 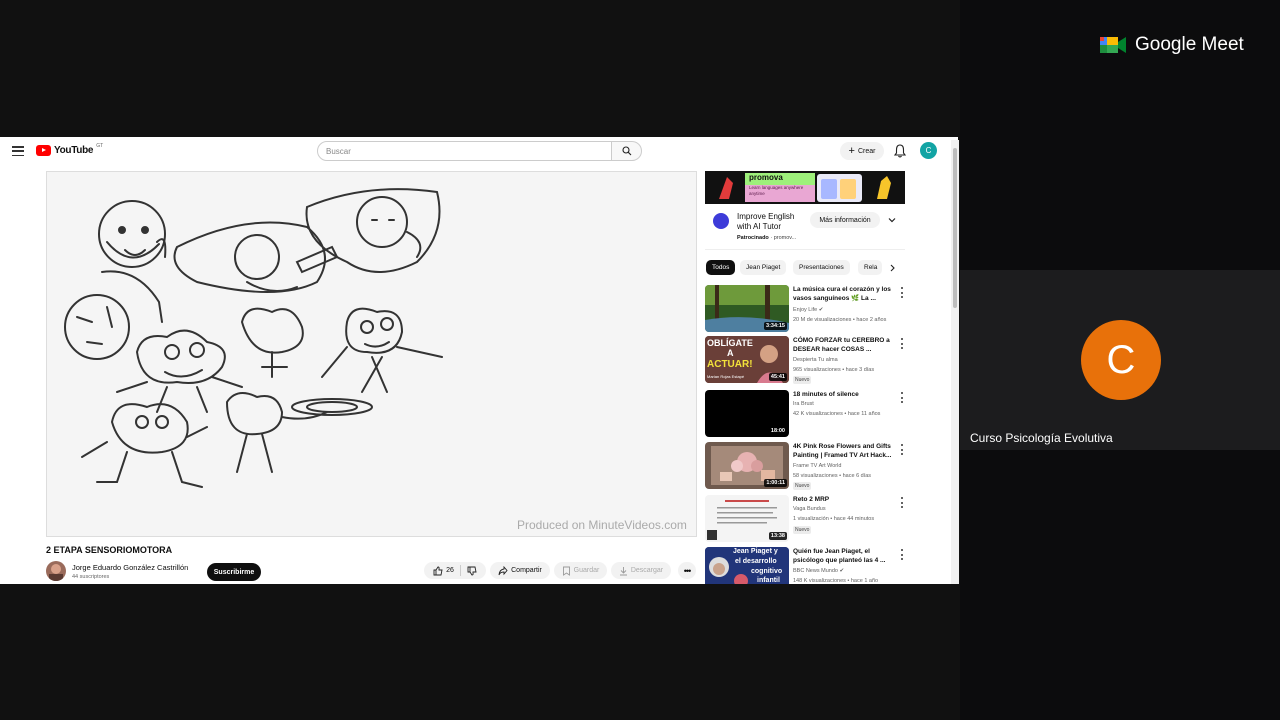 What do you see at coordinates (817, 466) in the screenshot?
I see `recommendation-channel: Frame TV Art World` at bounding box center [817, 466].